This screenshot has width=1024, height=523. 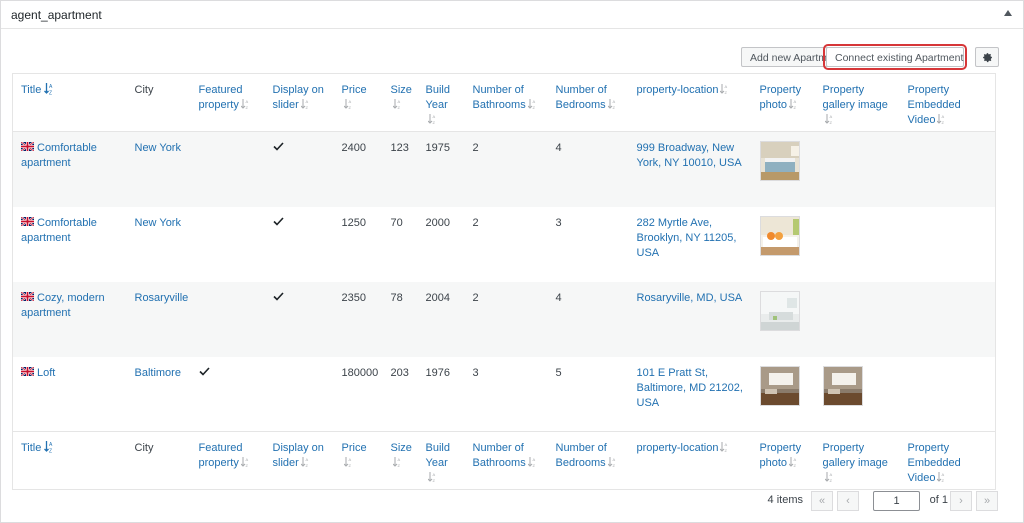 I want to click on item-title-link: Loft, so click(x=46, y=373).